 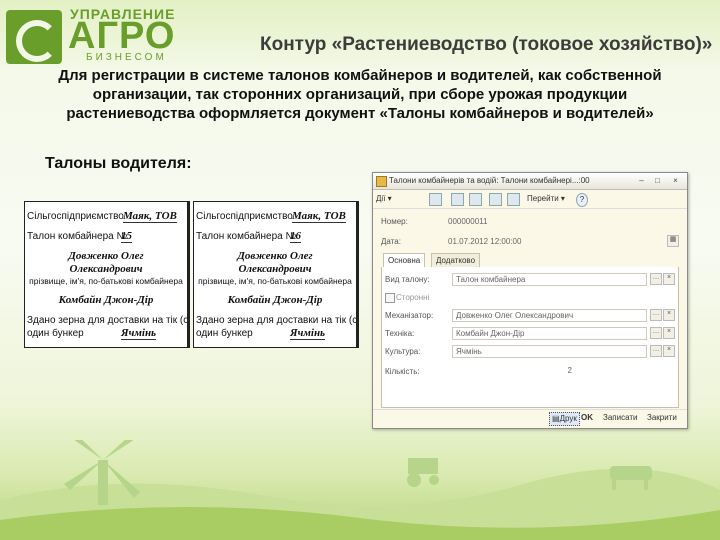 What do you see at coordinates (587, 418) in the screenshot?
I see `ok-button: OK` at bounding box center [587, 418].